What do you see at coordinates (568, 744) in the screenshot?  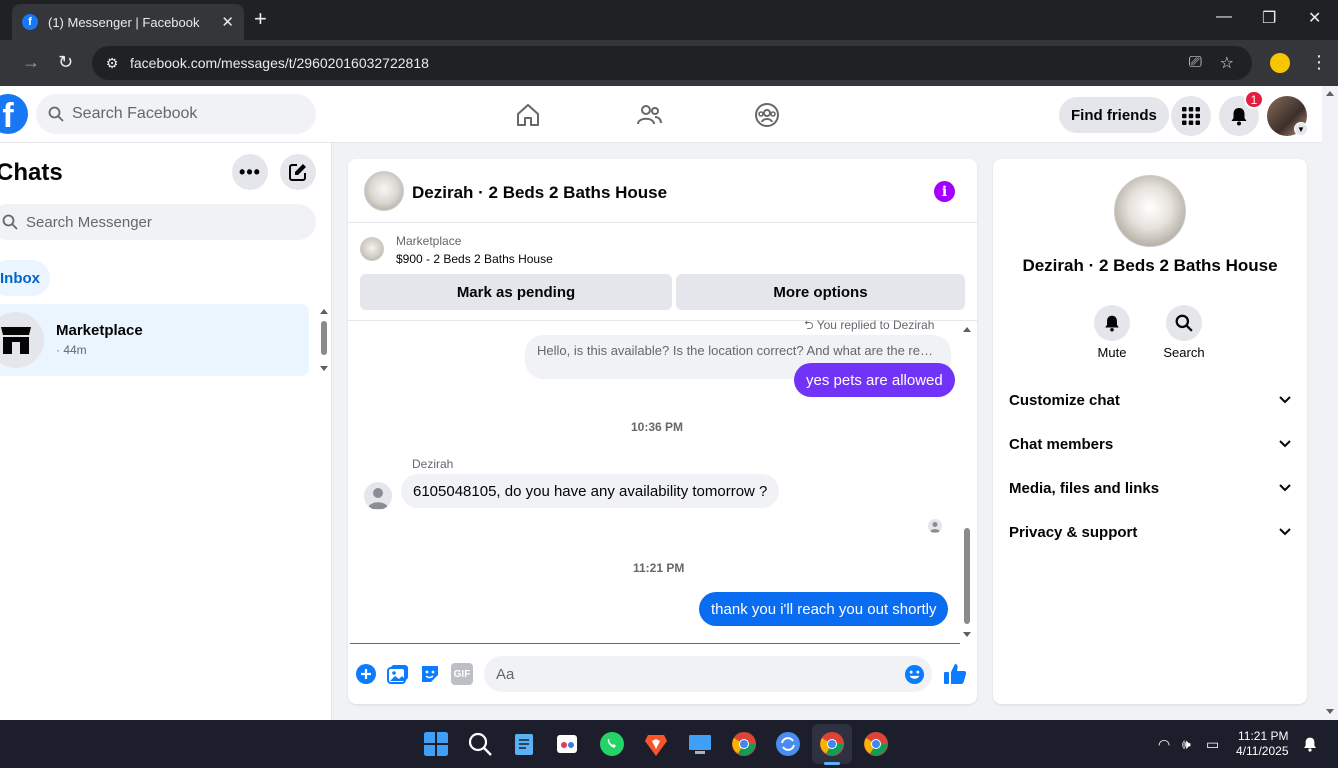 I see `snipping-tool-icon` at bounding box center [568, 744].